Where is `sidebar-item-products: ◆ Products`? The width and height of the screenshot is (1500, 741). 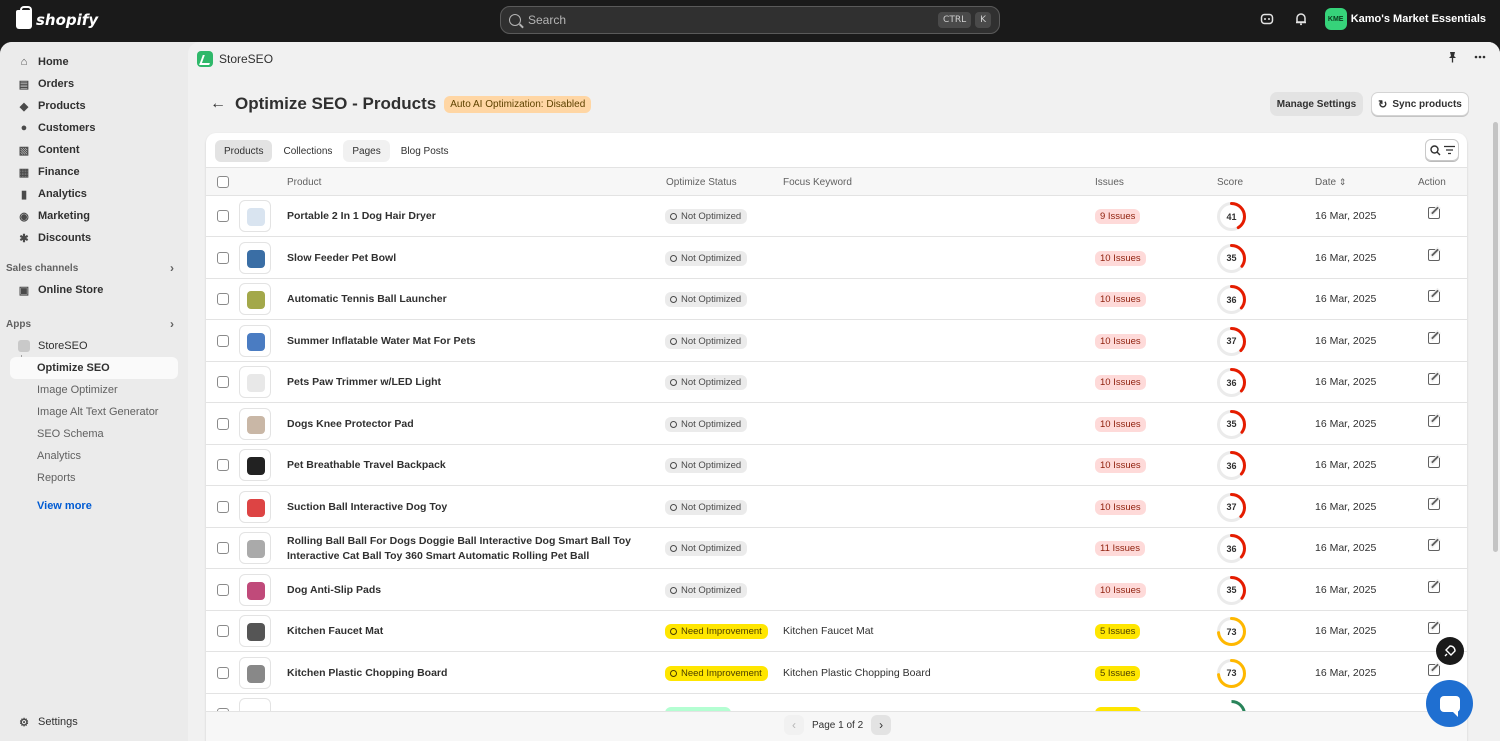 sidebar-item-products: ◆ Products is located at coordinates (94, 106).